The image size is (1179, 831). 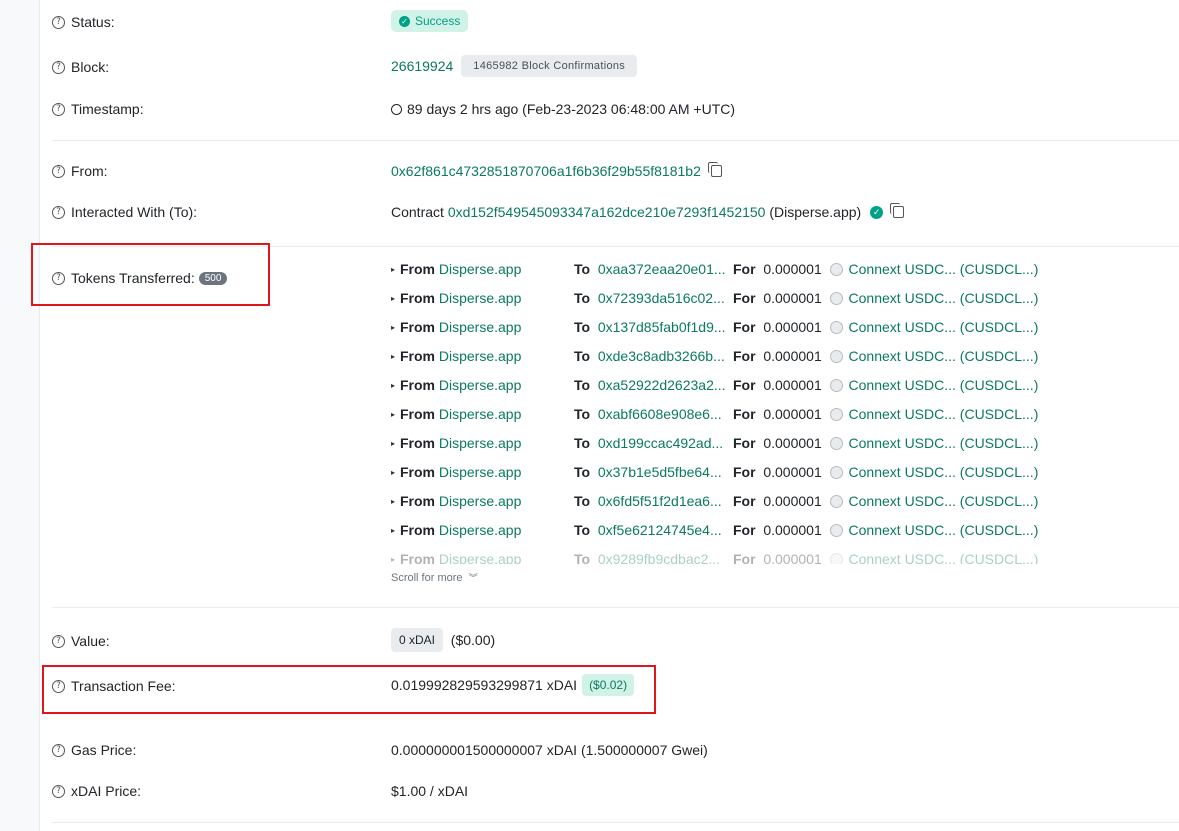 I want to click on from-label: From:, so click(x=89, y=171).